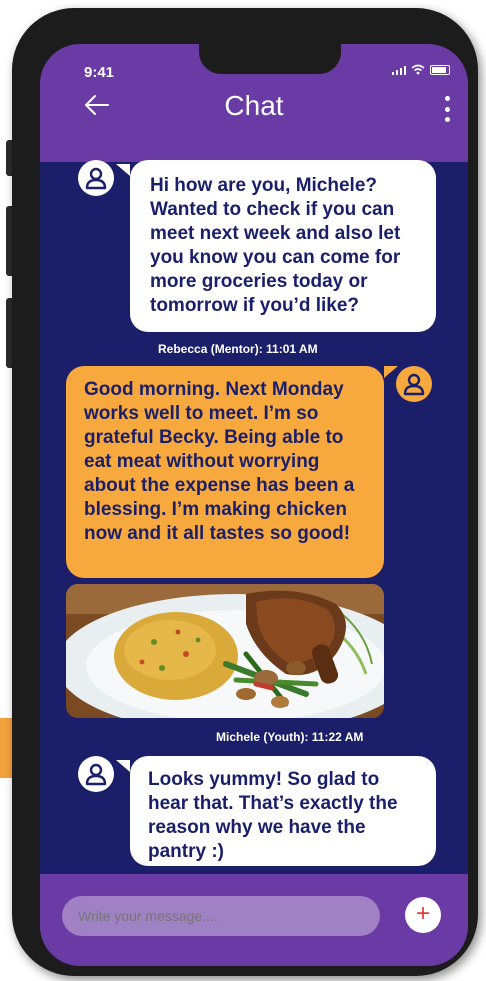 The width and height of the screenshot is (486, 981). I want to click on food-photo-image, so click(225, 651).